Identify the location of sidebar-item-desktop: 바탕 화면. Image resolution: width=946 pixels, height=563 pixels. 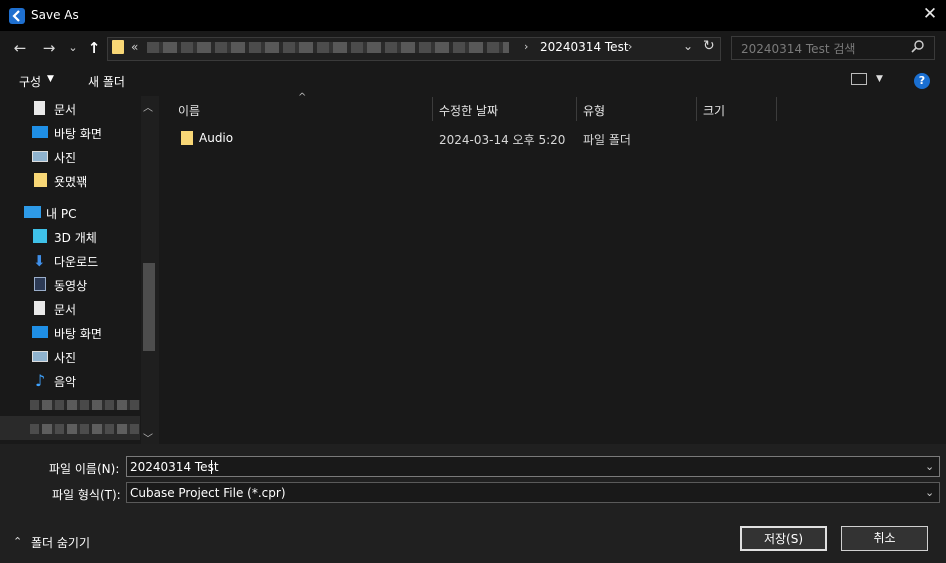
(70, 132).